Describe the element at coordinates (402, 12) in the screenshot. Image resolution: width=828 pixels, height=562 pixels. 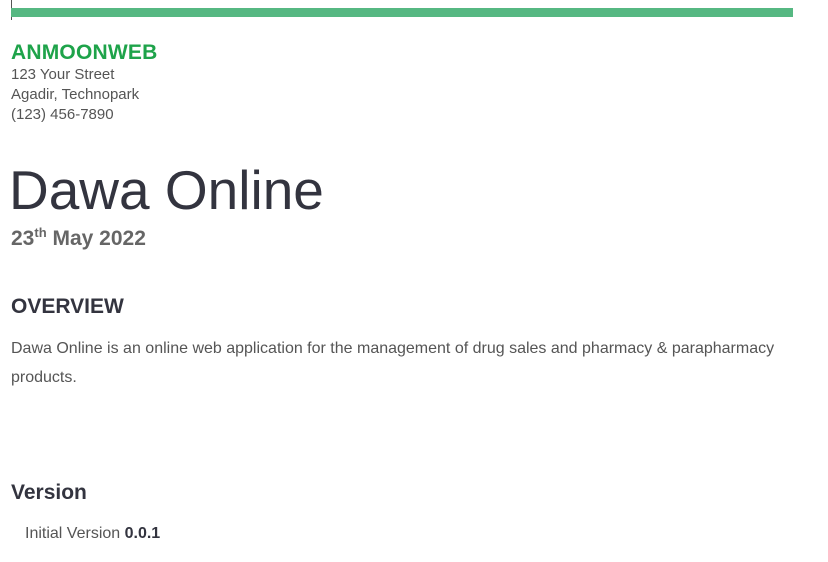
I see `header-accent-bar` at that location.